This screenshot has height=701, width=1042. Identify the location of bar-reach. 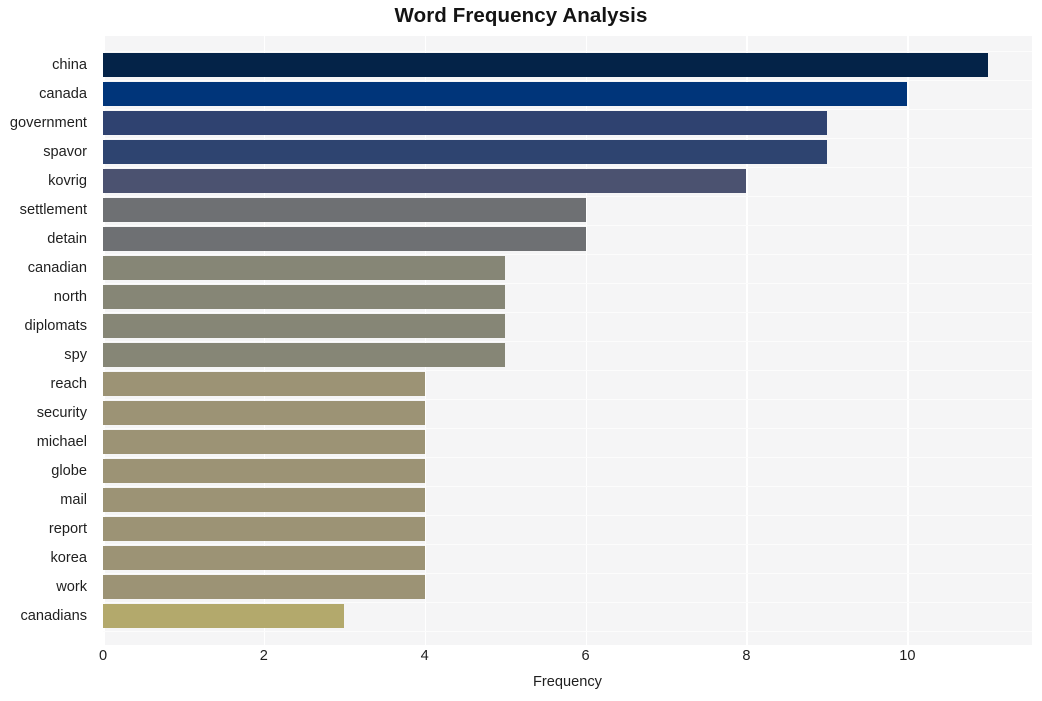
(264, 384).